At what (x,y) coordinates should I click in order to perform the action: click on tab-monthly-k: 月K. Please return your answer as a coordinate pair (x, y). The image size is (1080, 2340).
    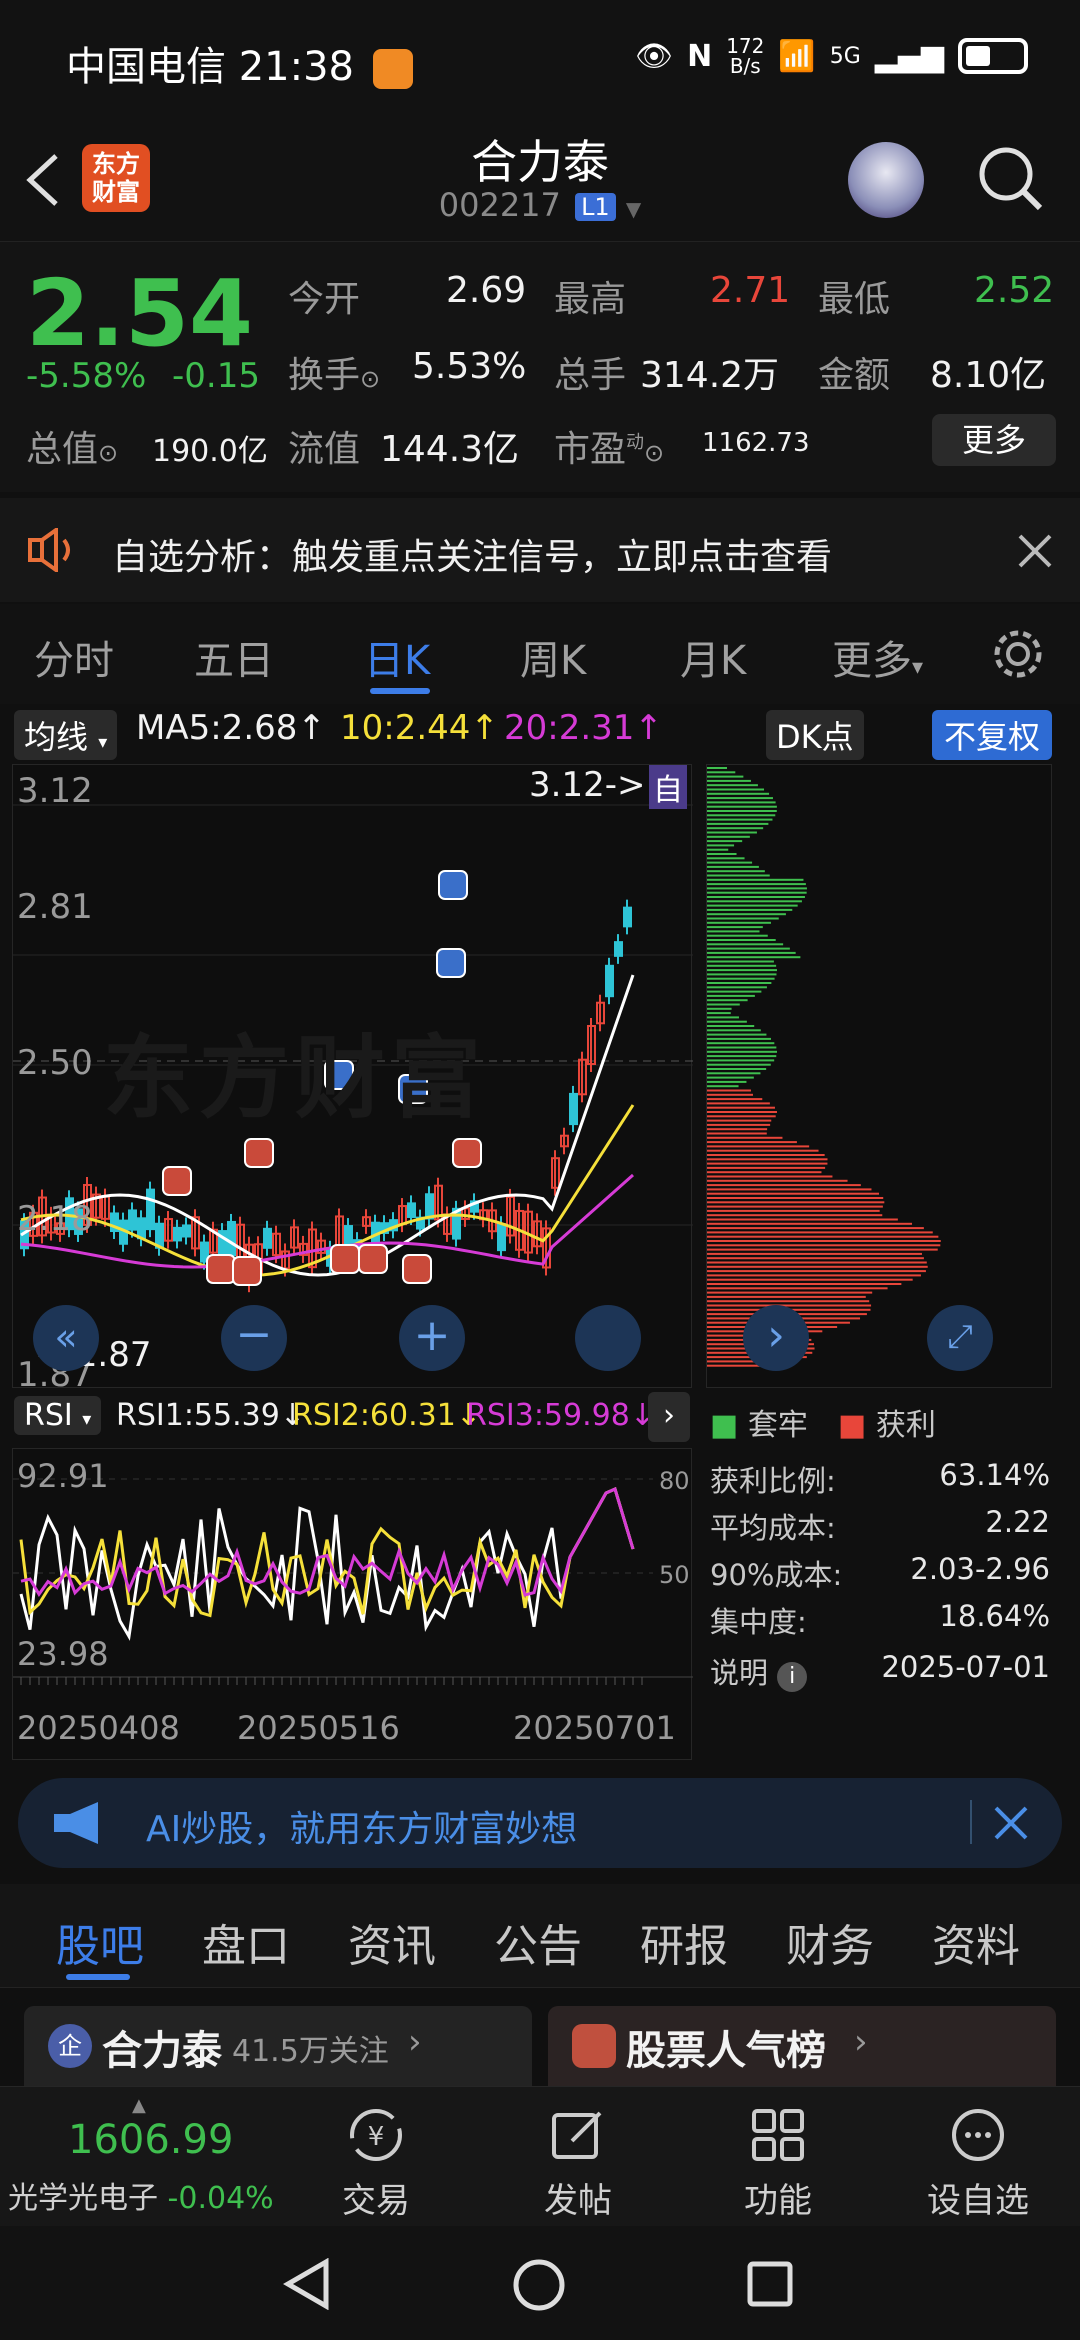
    Looking at the image, I should click on (713, 657).